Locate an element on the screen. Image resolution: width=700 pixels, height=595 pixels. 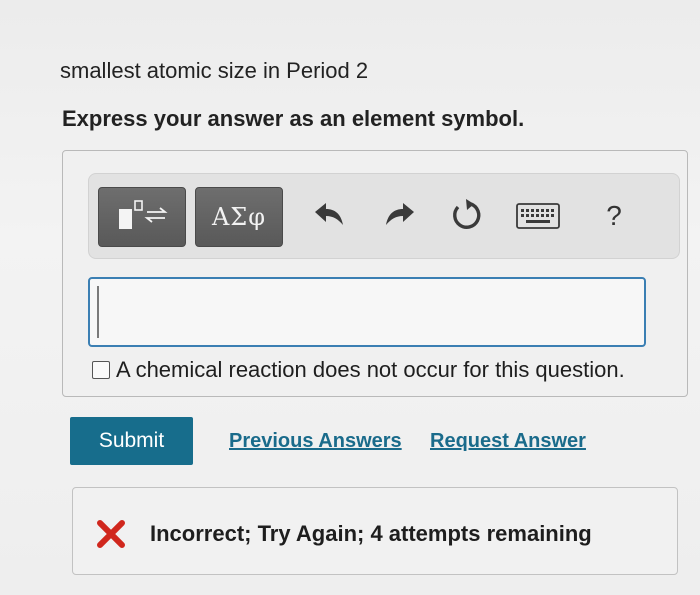
undo-button is located at coordinates (330, 216).